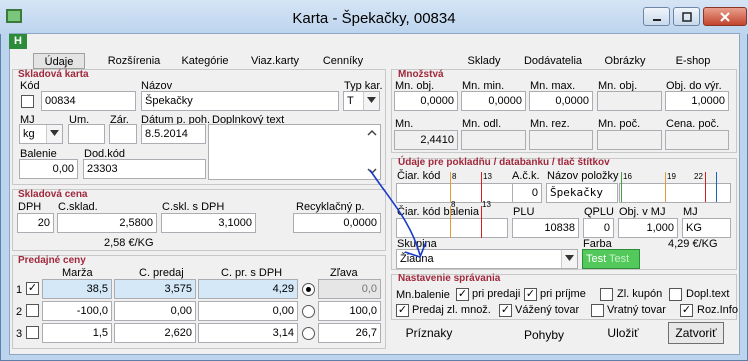 The width and height of the screenshot is (748, 361). I want to click on skladova-cena-title: Skladová cena, so click(53, 194).